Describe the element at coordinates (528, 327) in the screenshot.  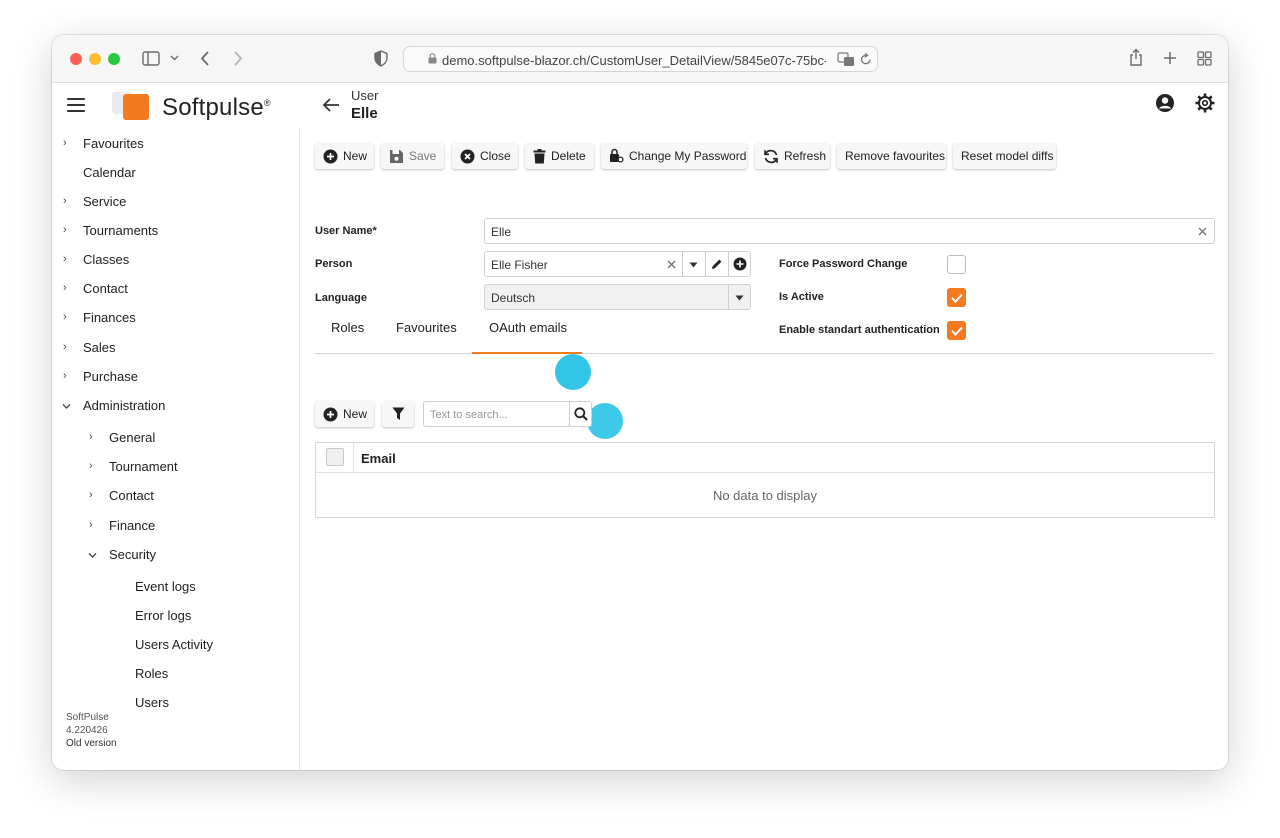
I see `tab-oauth-emails: OAuth emails` at that location.